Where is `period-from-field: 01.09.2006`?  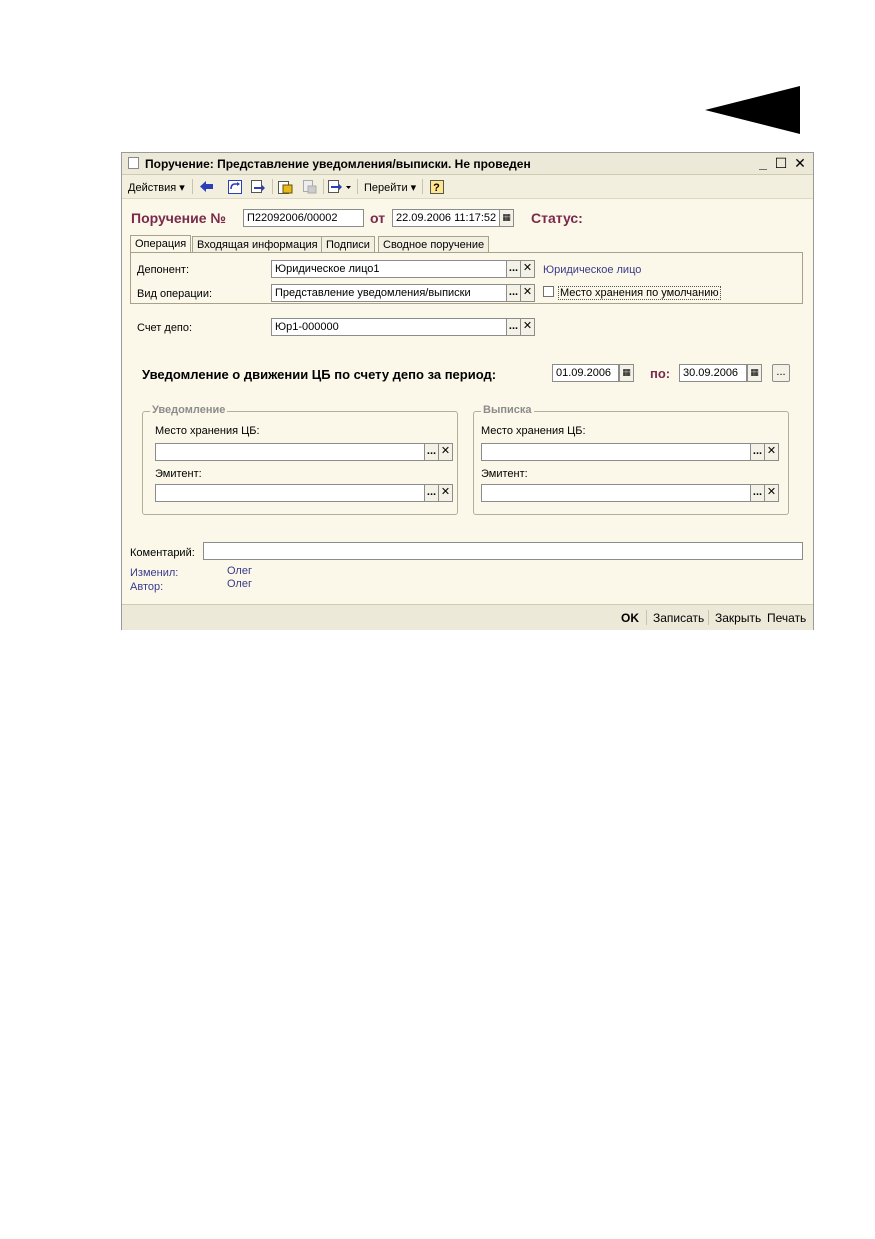
period-from-field: 01.09.2006 is located at coordinates (585, 373).